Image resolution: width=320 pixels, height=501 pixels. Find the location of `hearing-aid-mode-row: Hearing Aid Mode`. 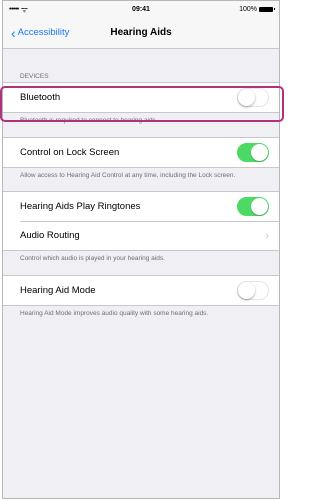

hearing-aid-mode-row: Hearing Aid Mode is located at coordinates (141, 290).